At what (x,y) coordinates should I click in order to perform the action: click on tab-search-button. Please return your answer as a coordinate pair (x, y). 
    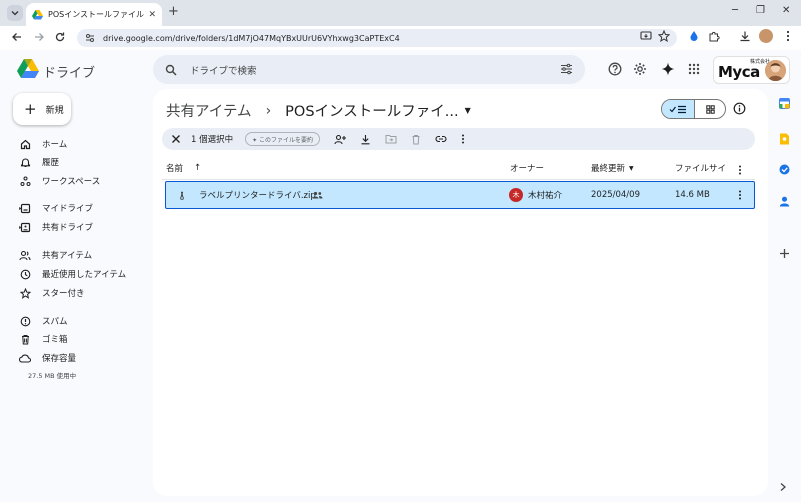
    Looking at the image, I should click on (15, 13).